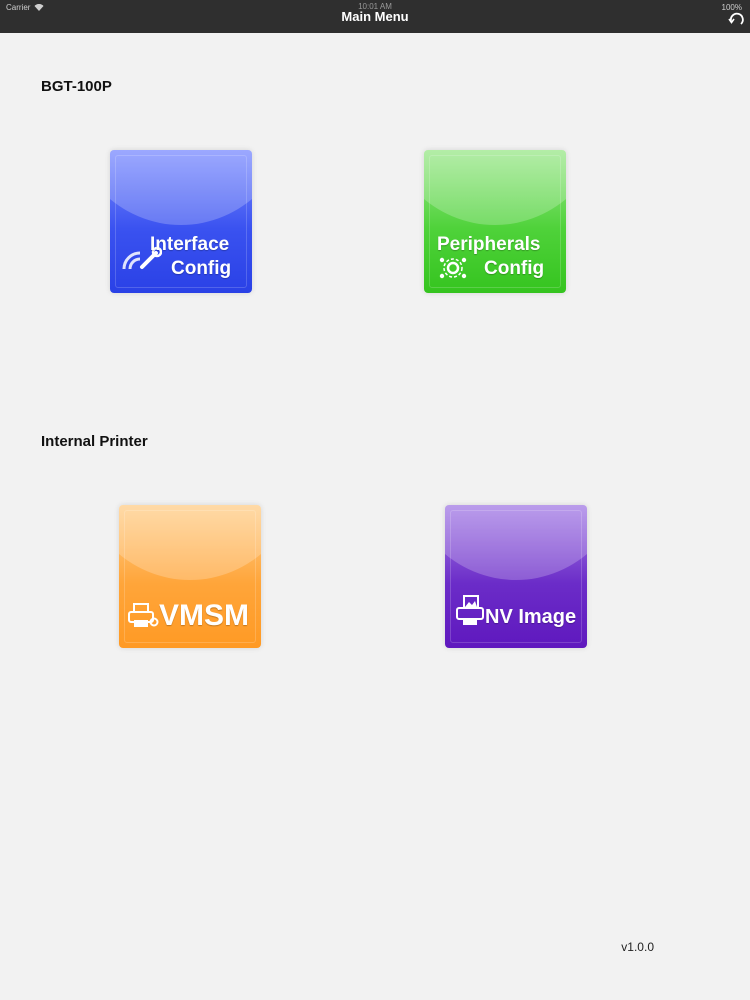 The image size is (750, 1000). I want to click on section-title-bgt100p: BGT-100P, so click(76, 86).